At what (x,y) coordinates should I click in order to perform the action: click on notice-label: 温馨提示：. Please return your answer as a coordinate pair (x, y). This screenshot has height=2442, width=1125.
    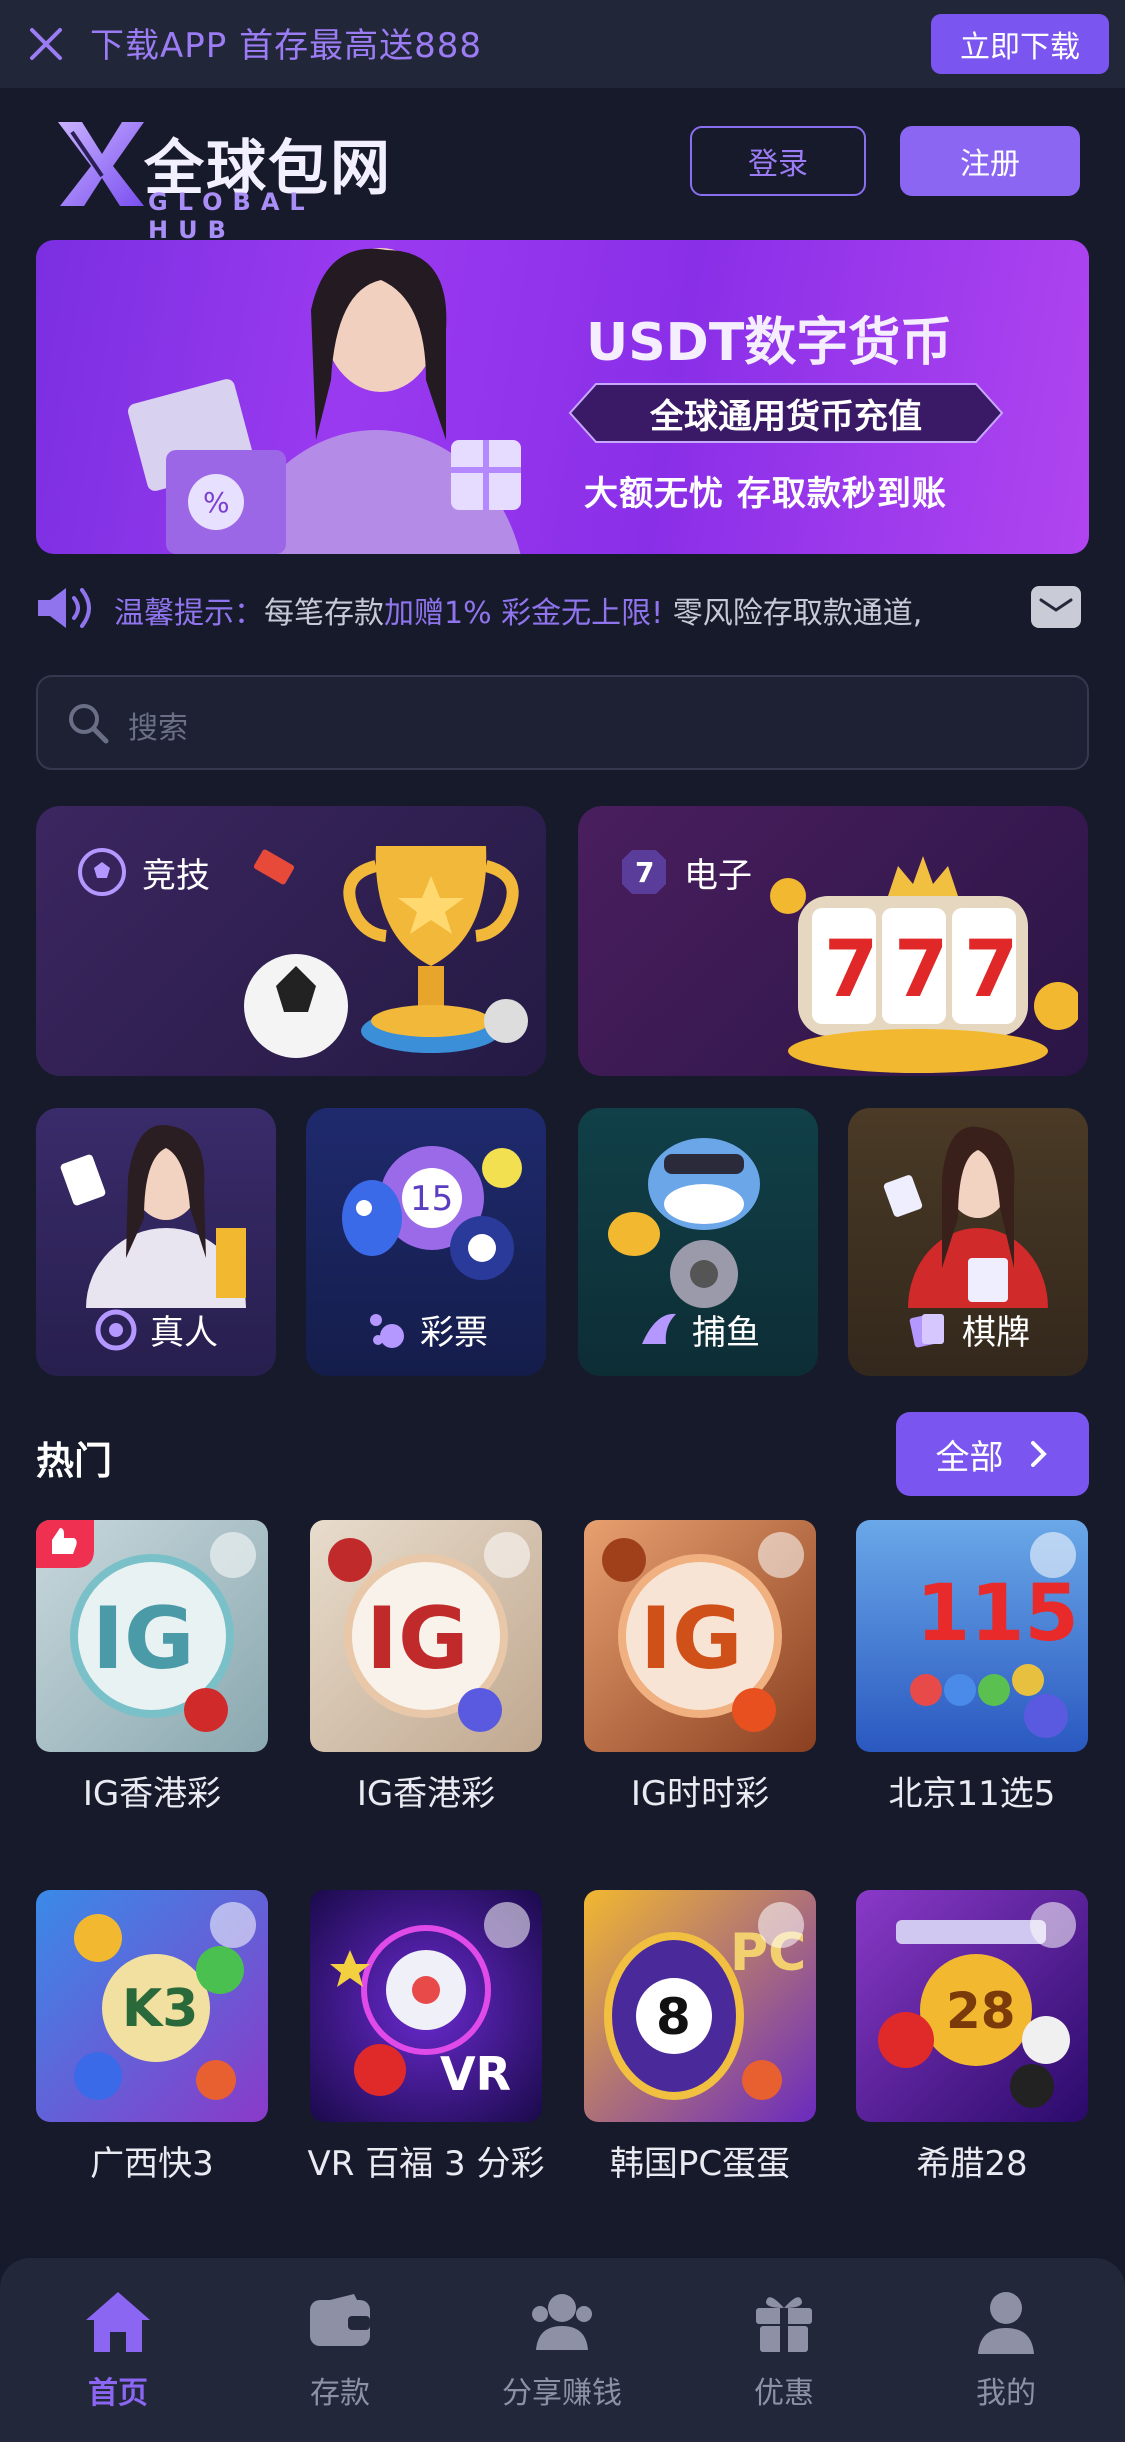
    Looking at the image, I should click on (189, 613).